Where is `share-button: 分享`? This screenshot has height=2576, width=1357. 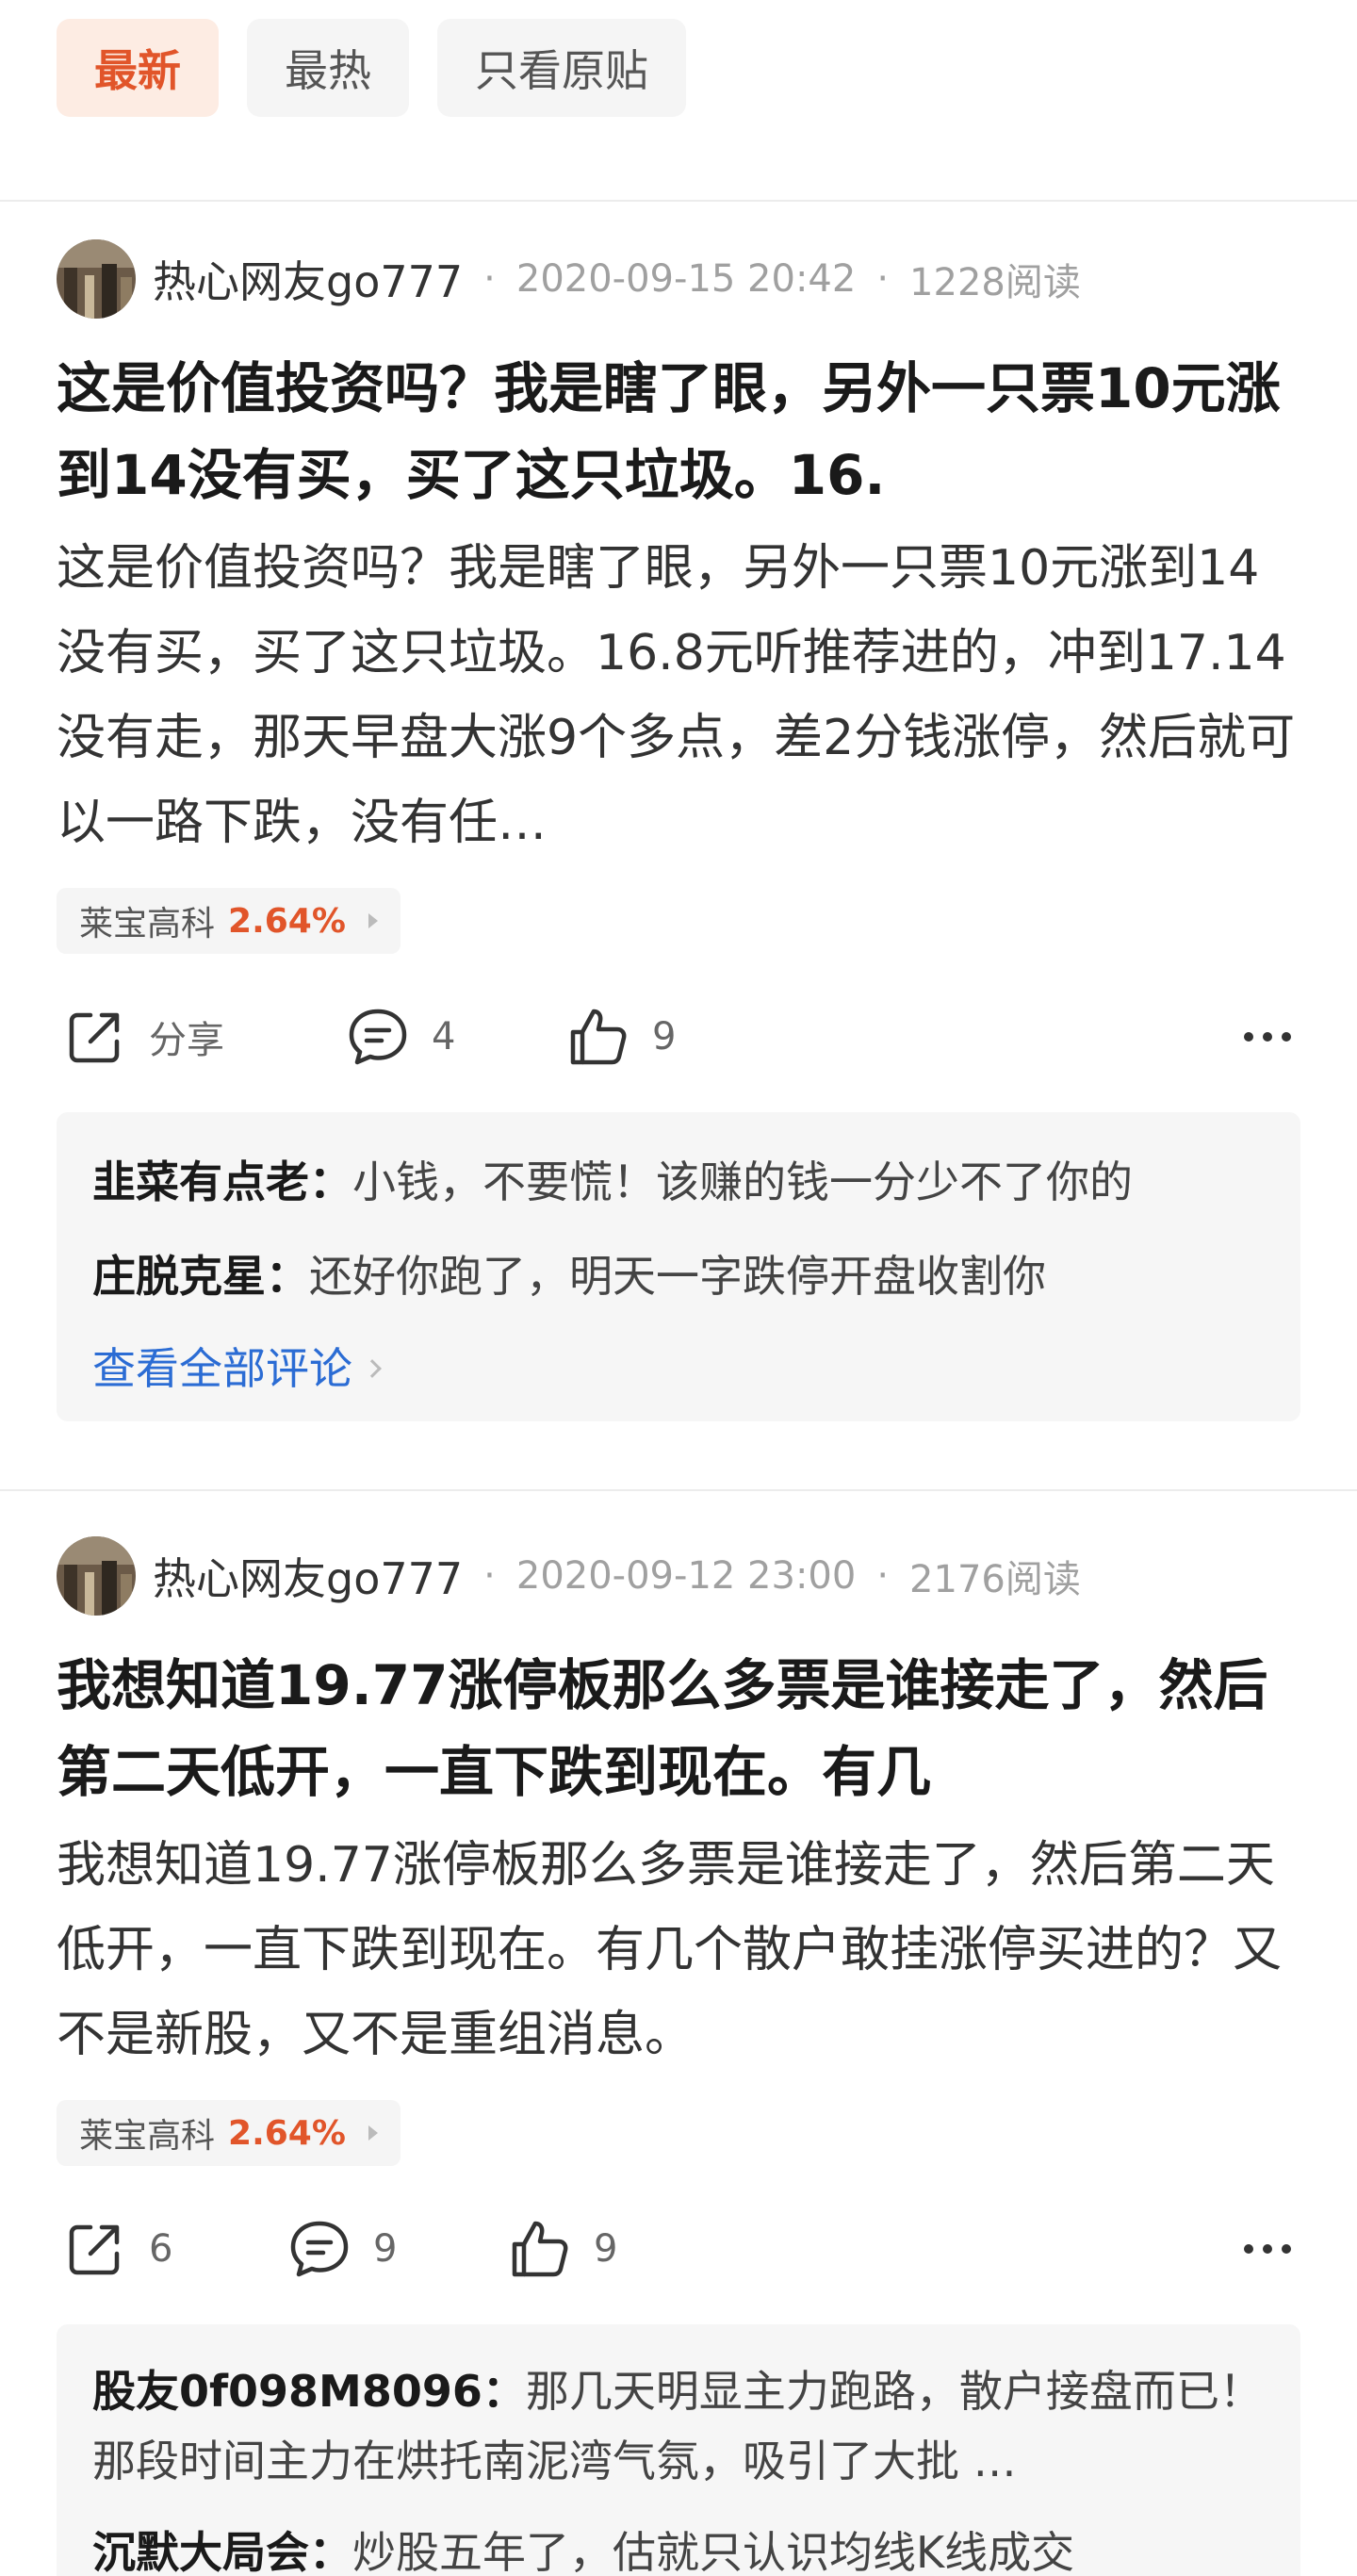
share-button: 分享 is located at coordinates (143, 1037).